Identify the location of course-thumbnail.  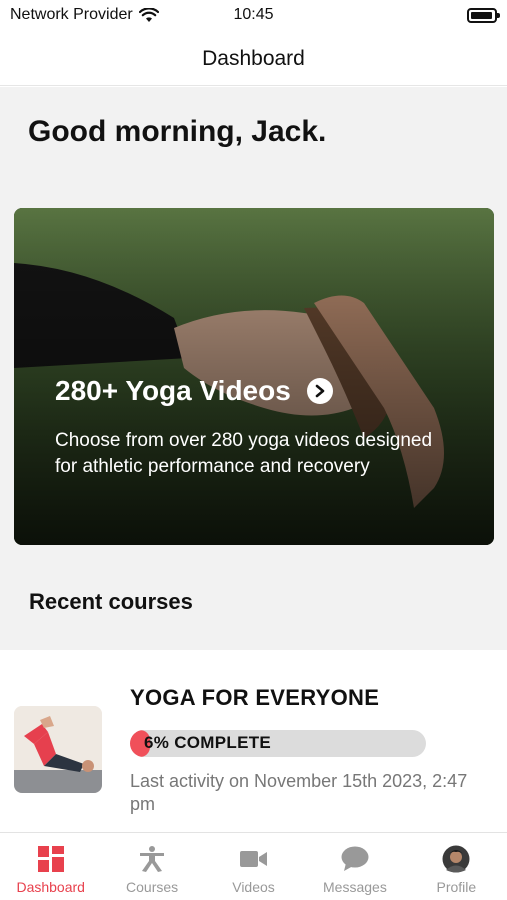
(58, 749).